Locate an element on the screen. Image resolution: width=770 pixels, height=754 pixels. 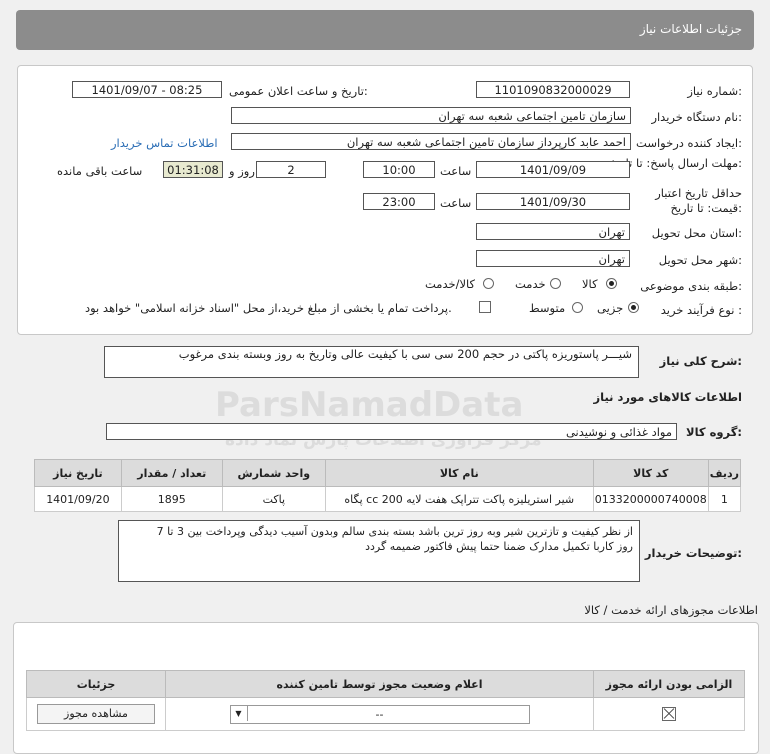
col-code: کد کالا is located at coordinates (650, 473).